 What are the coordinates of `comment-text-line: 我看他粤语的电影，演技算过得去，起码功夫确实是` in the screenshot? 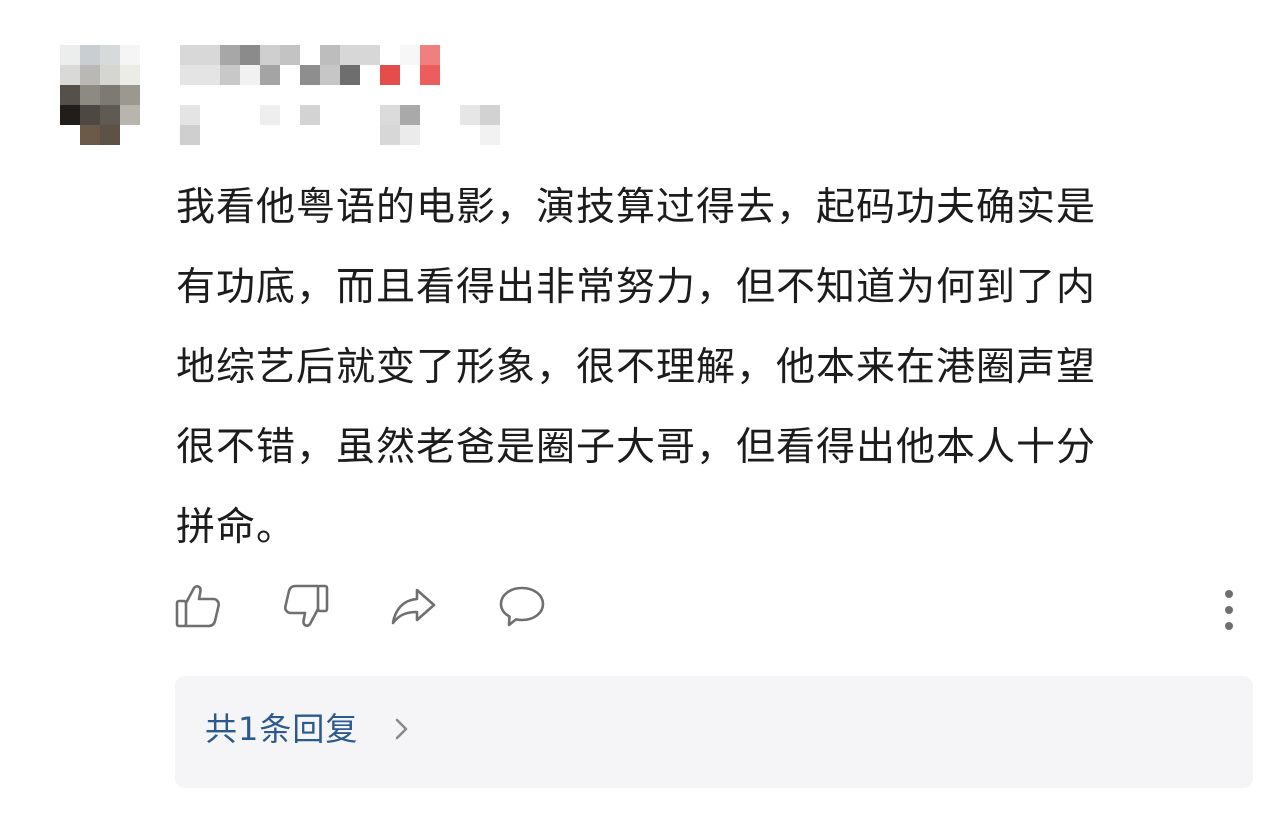 It's located at (636, 207).